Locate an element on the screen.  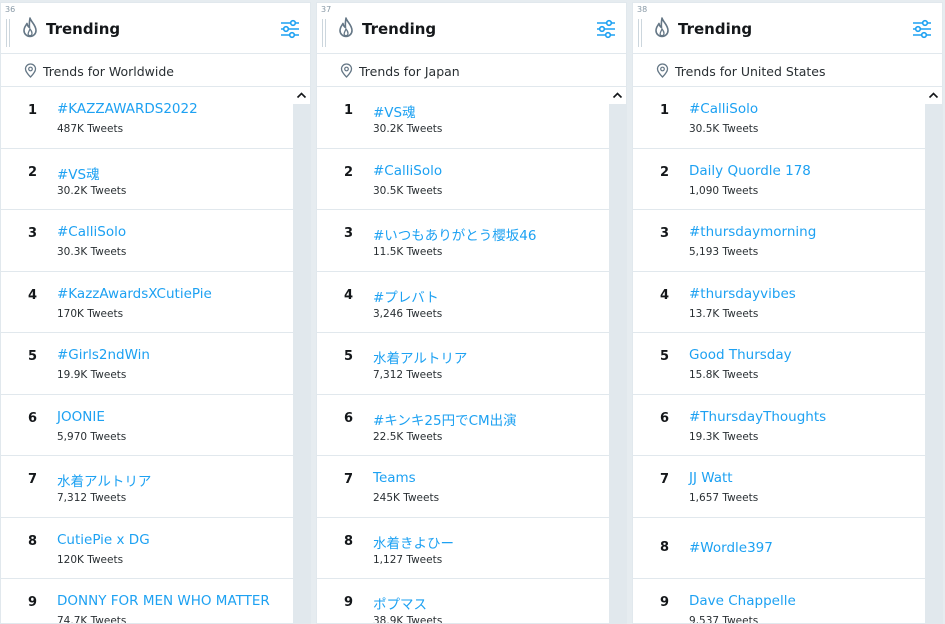
trend-name-link: CutiePie x DG is located at coordinates (103, 540).